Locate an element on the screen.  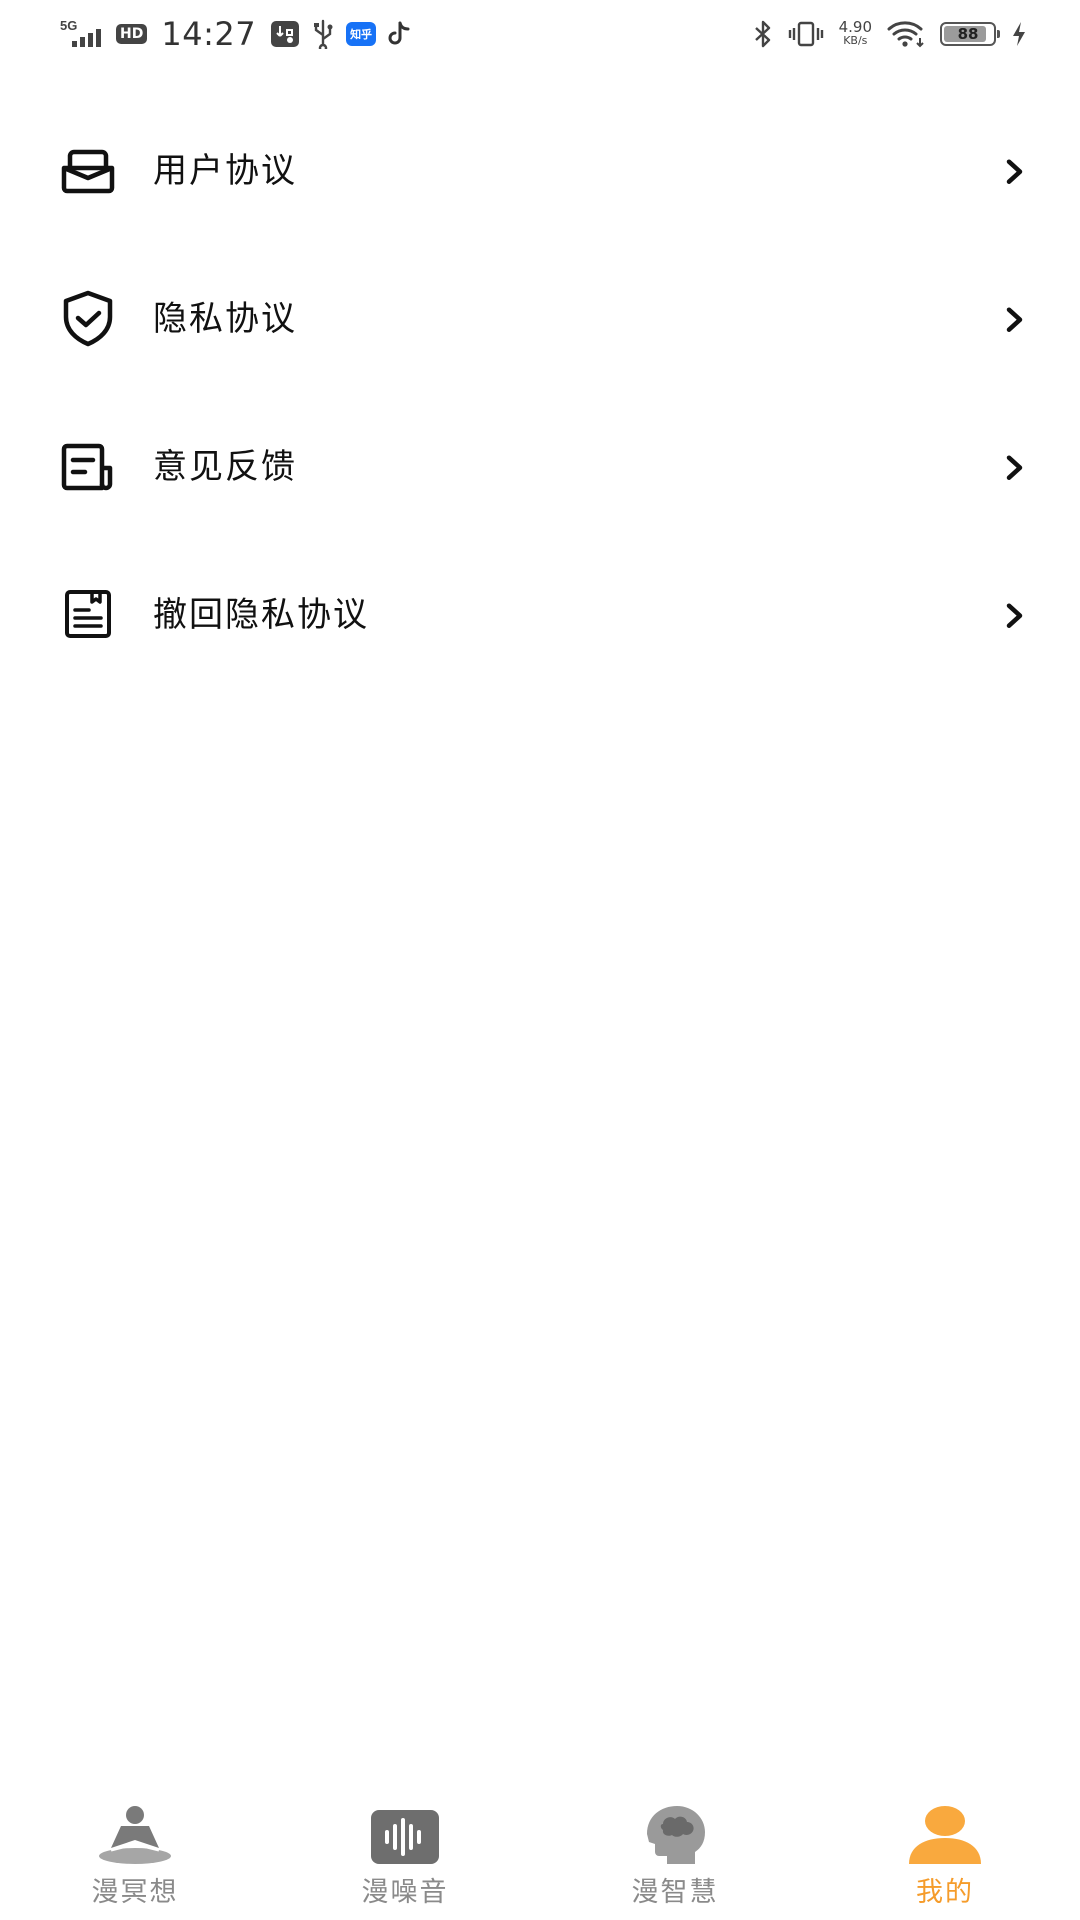
tab-meditation: 漫冥想 is located at coordinates (135, 1860).